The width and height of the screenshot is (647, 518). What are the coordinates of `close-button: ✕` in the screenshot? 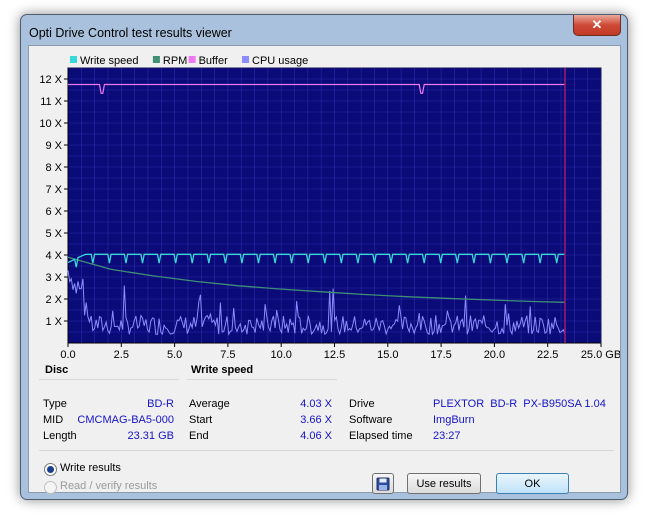 It's located at (597, 25).